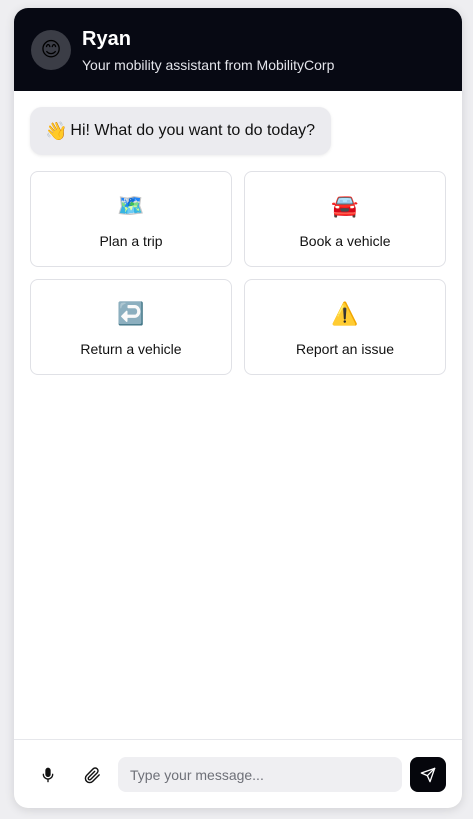  I want to click on paperclip-icon, so click(92, 774).